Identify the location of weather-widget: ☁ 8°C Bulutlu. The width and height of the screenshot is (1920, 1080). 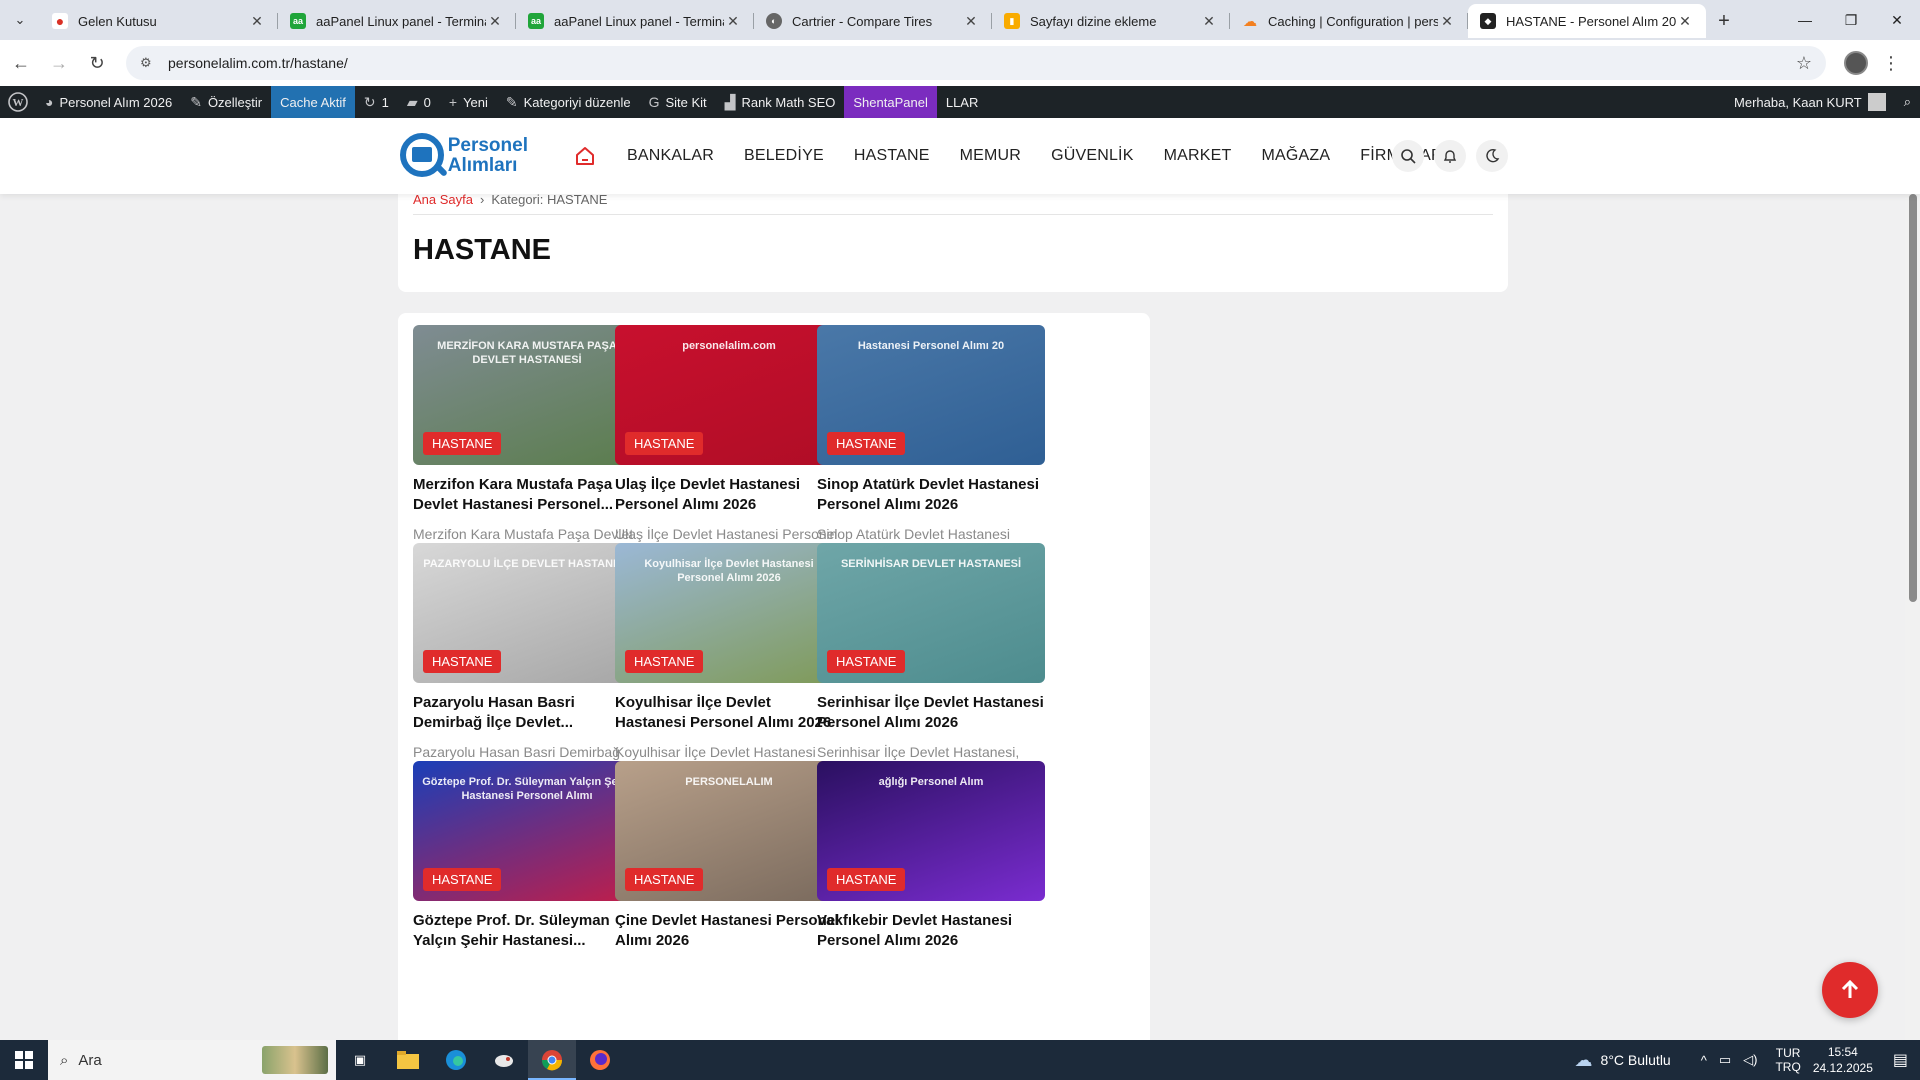
(1623, 1060).